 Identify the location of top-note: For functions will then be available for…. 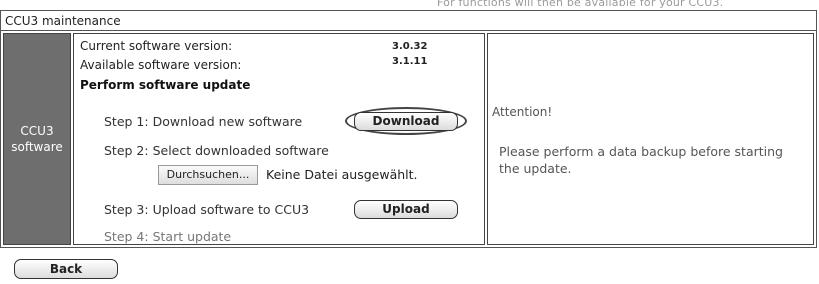
(580, 4).